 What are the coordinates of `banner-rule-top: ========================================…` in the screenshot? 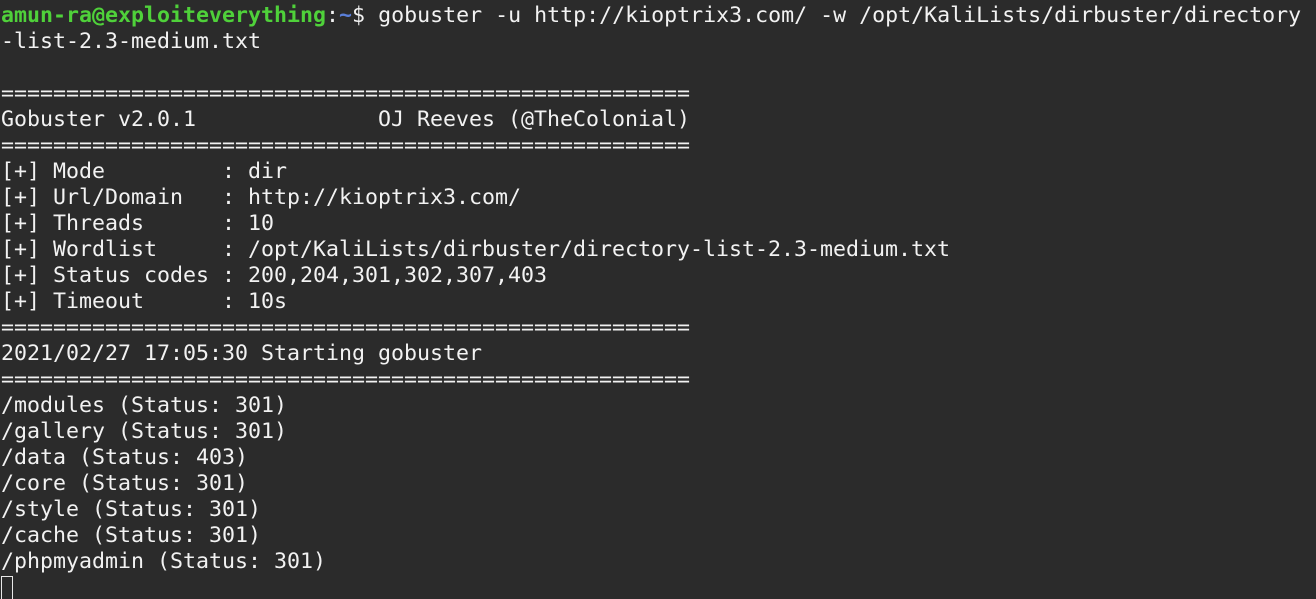 It's located at (346, 93).